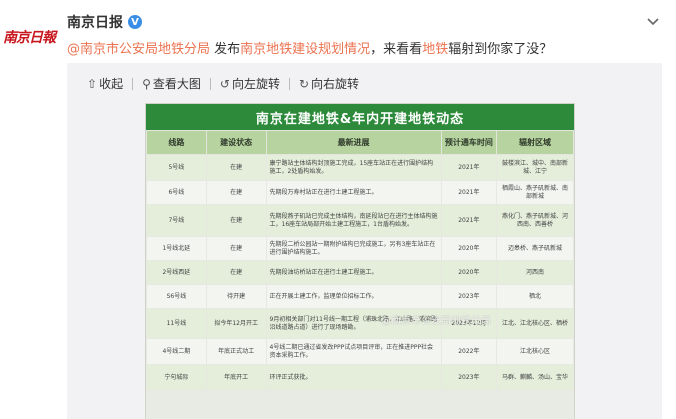 The height and width of the screenshot is (419, 676). Describe the element at coordinates (535, 323) in the screenshot. I see `table-cell: 江北、江北核心区、栖桥` at that location.